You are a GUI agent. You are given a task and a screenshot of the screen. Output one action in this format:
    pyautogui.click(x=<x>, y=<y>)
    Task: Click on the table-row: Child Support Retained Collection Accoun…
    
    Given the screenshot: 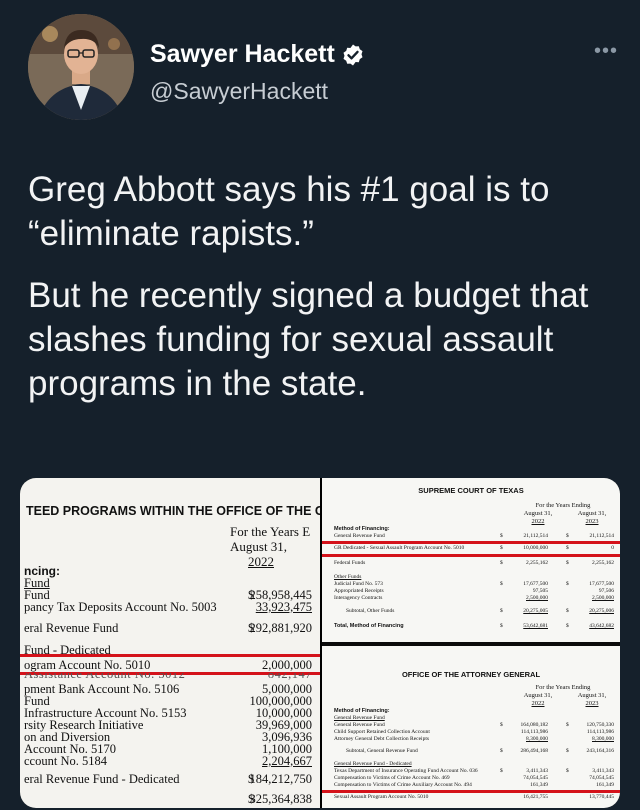 What is the action you would take?
    pyautogui.click(x=474, y=732)
    